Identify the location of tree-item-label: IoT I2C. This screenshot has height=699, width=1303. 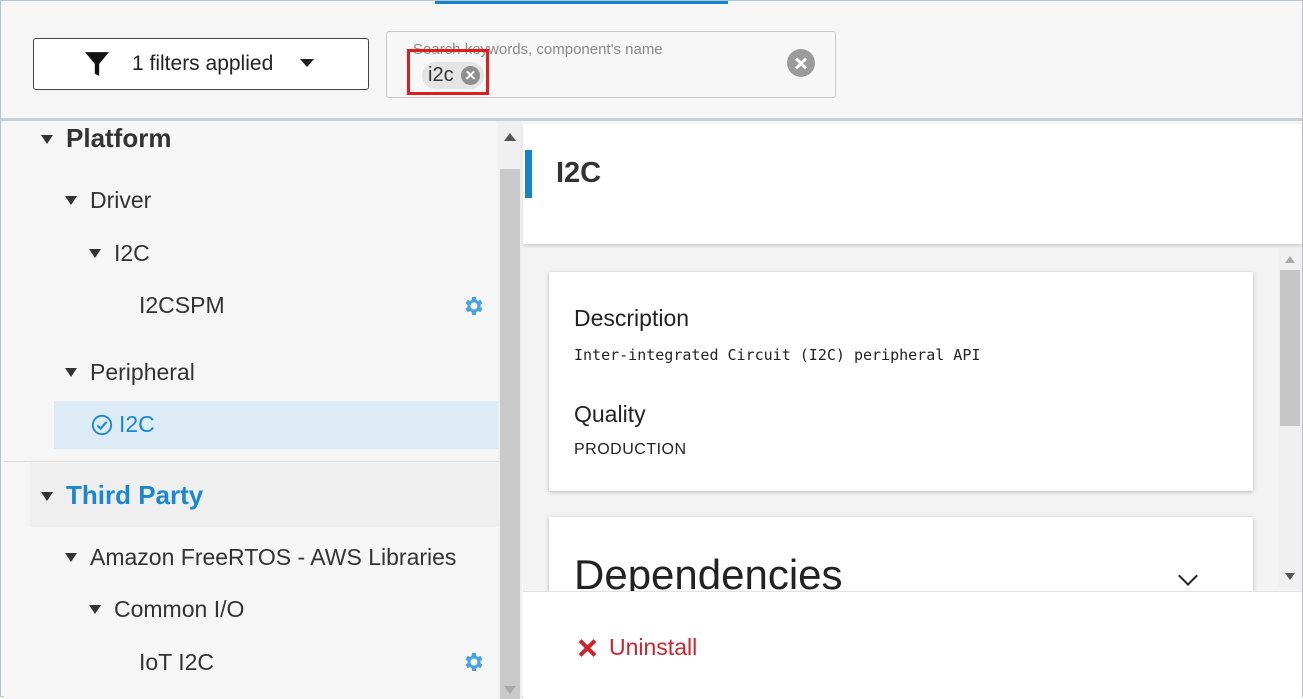
(176, 662).